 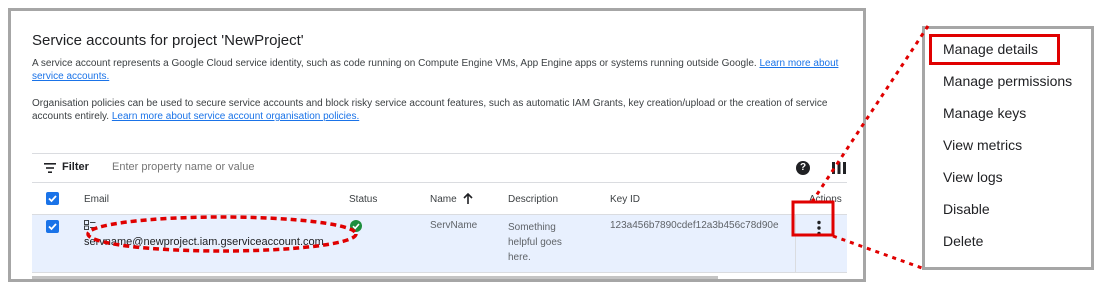 What do you see at coordinates (963, 241) in the screenshot?
I see `menu-item-delete: Delete` at bounding box center [963, 241].